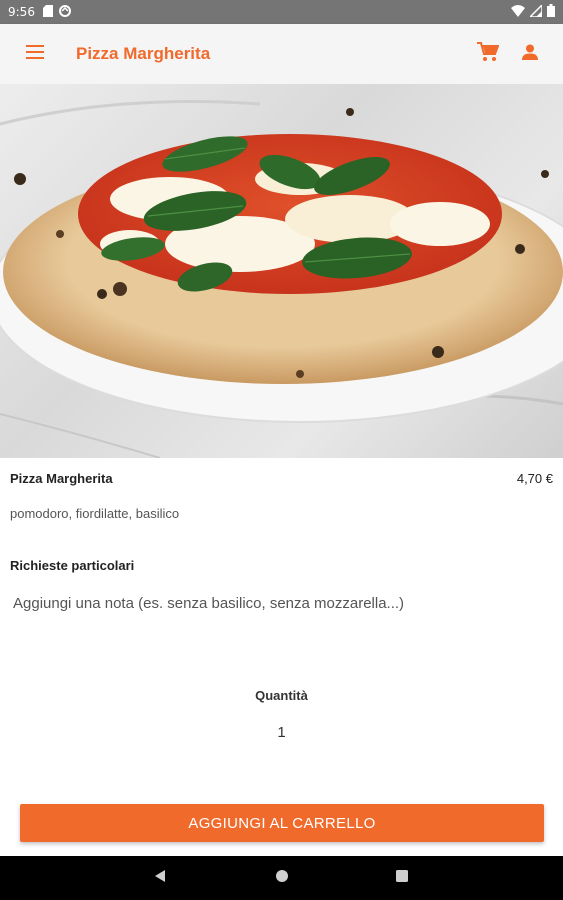 The height and width of the screenshot is (900, 563). I want to click on wifi-icon, so click(518, 12).